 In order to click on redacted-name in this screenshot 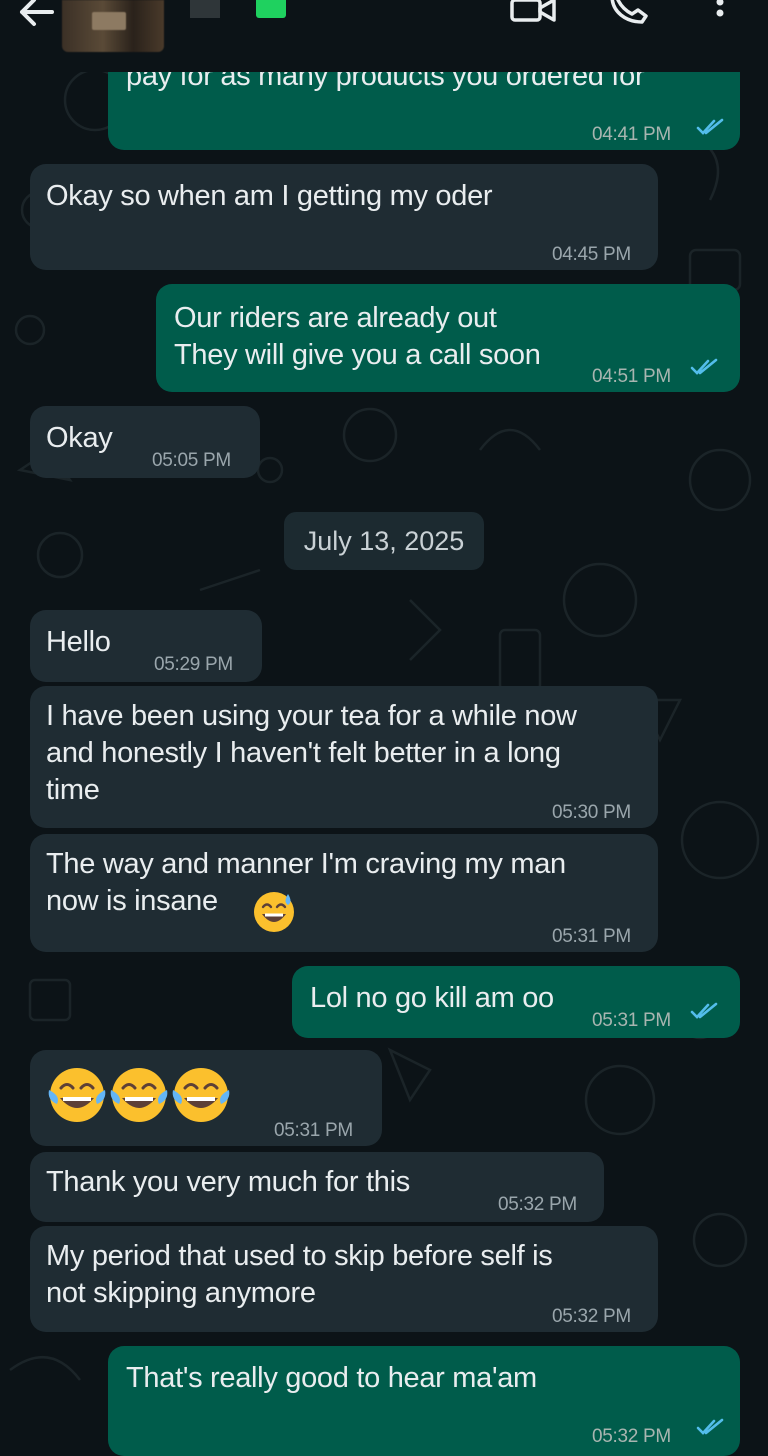, I will do `click(205, 9)`.